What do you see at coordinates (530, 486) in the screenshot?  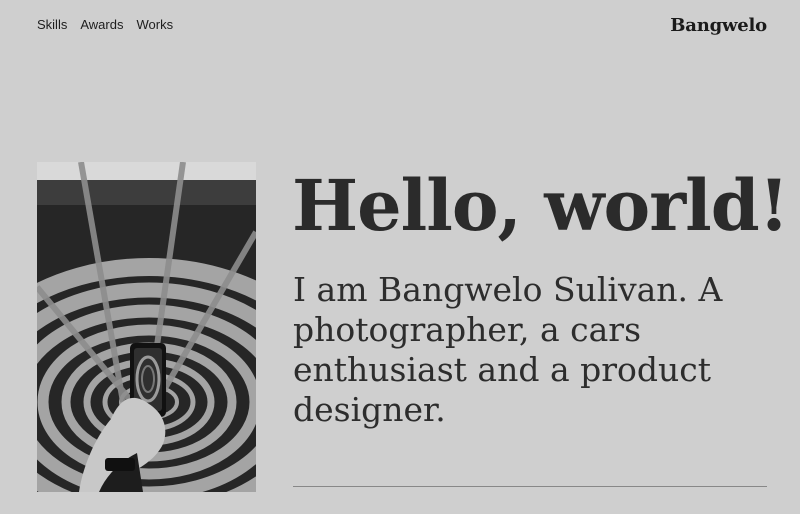 I see `section-divider` at bounding box center [530, 486].